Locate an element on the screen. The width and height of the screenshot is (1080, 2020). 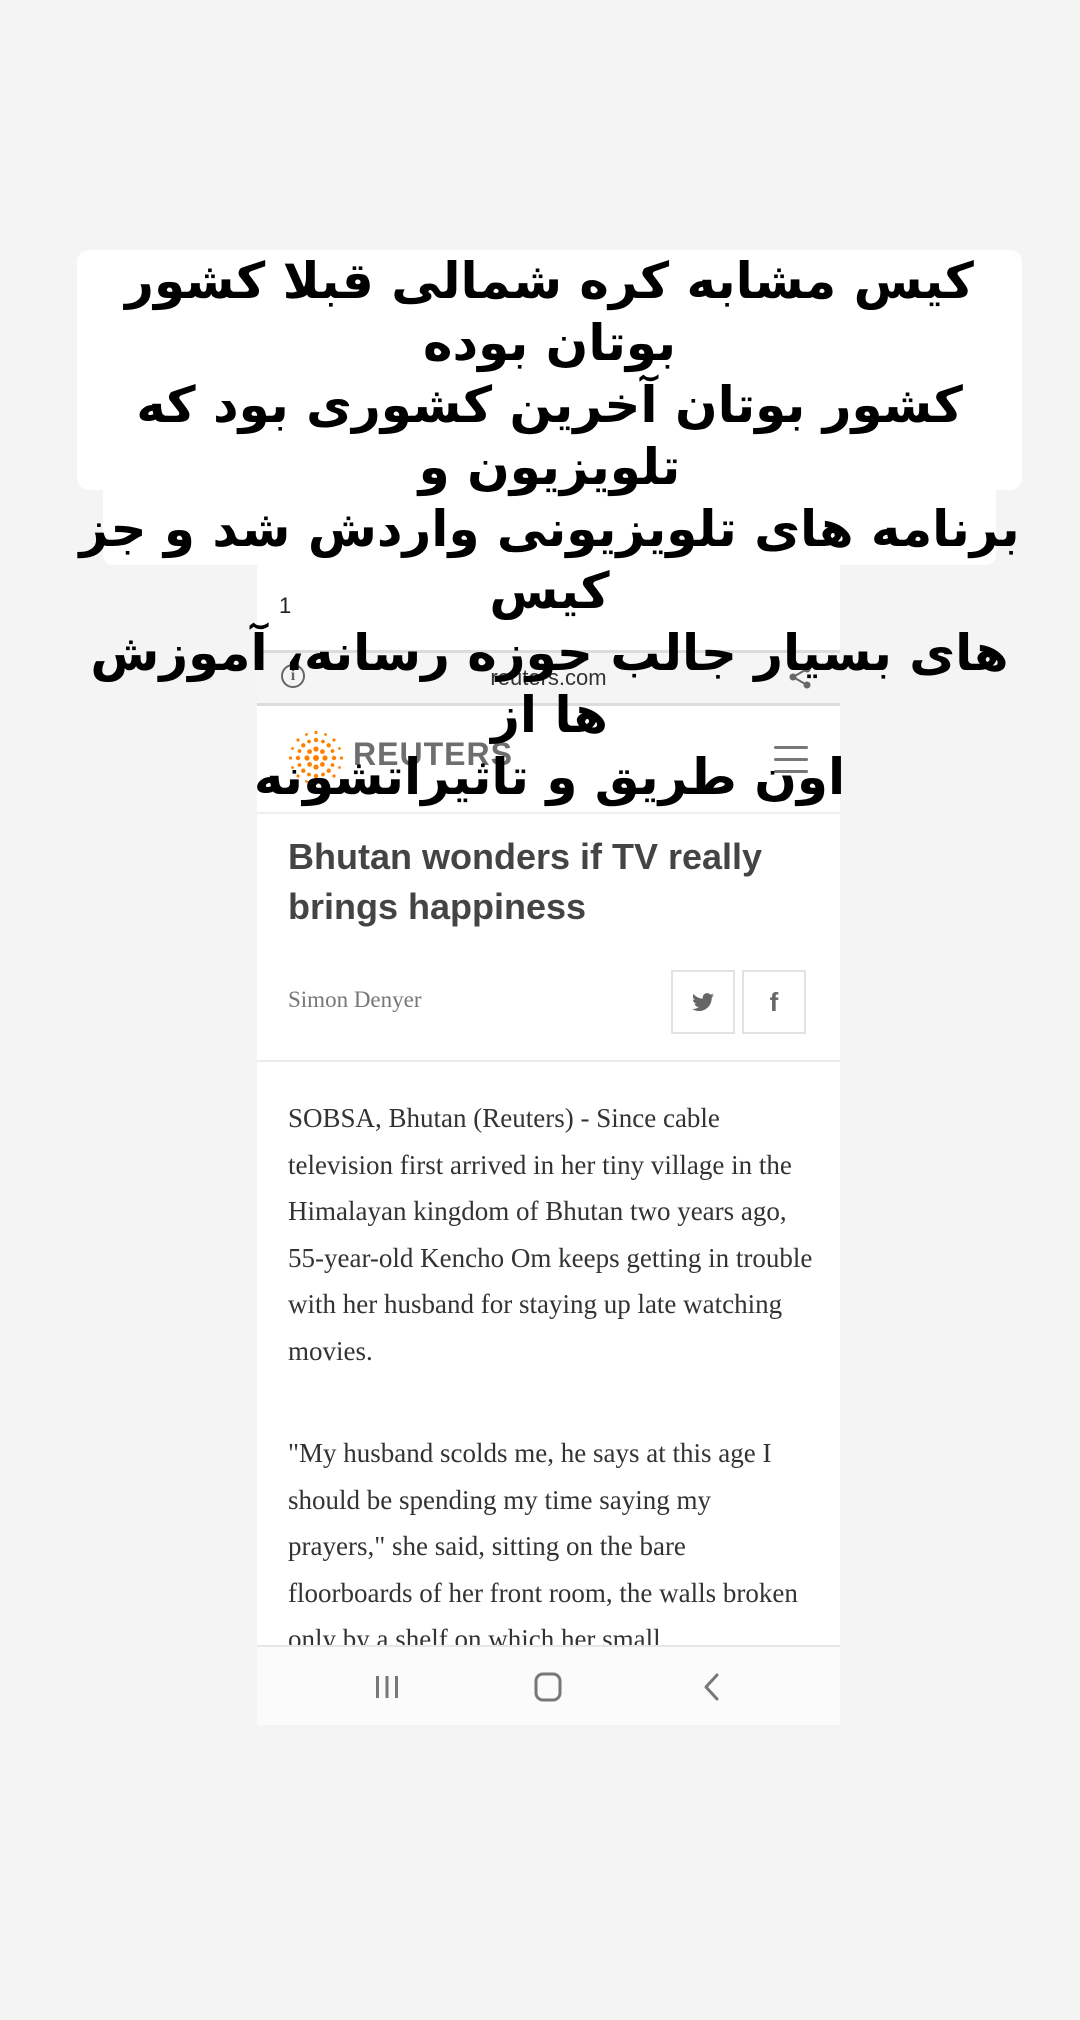
recent-apps-icon is located at coordinates (387, 1687).